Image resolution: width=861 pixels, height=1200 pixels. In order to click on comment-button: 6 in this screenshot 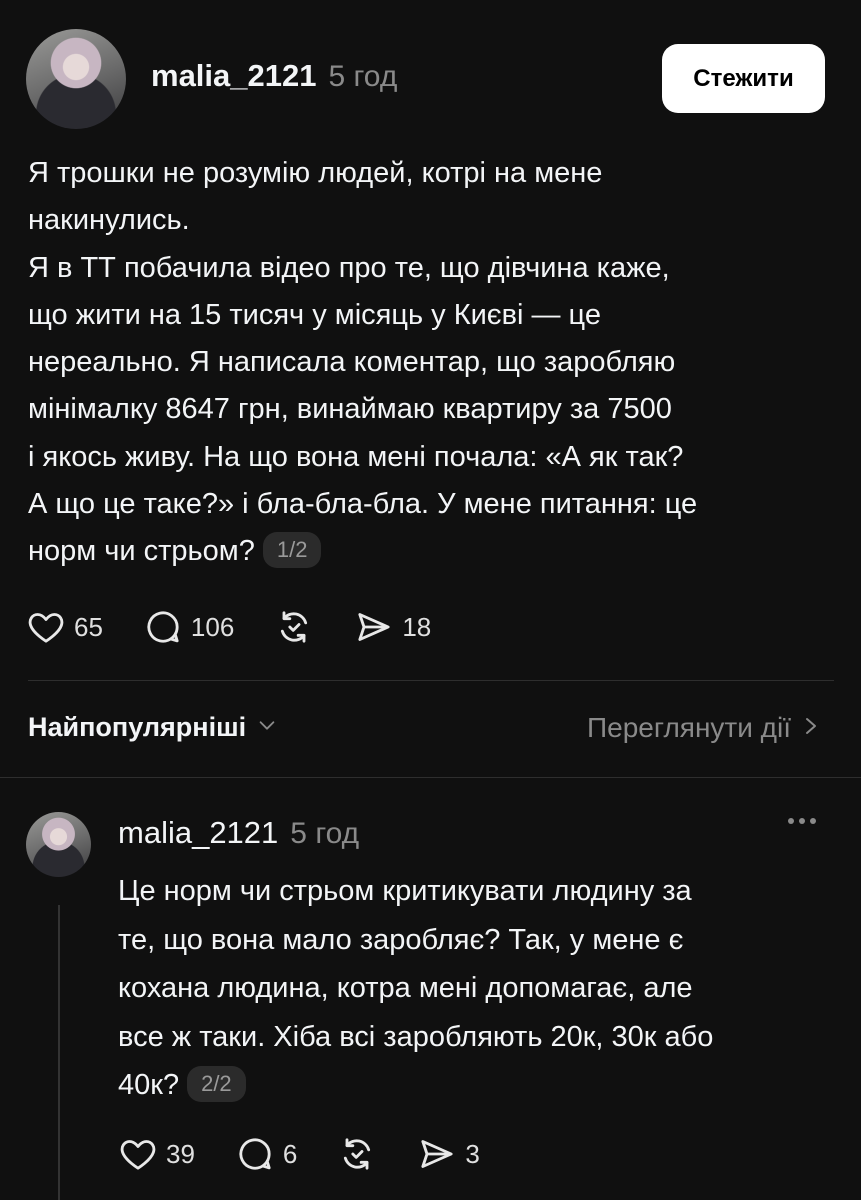, I will do `click(266, 1154)`.